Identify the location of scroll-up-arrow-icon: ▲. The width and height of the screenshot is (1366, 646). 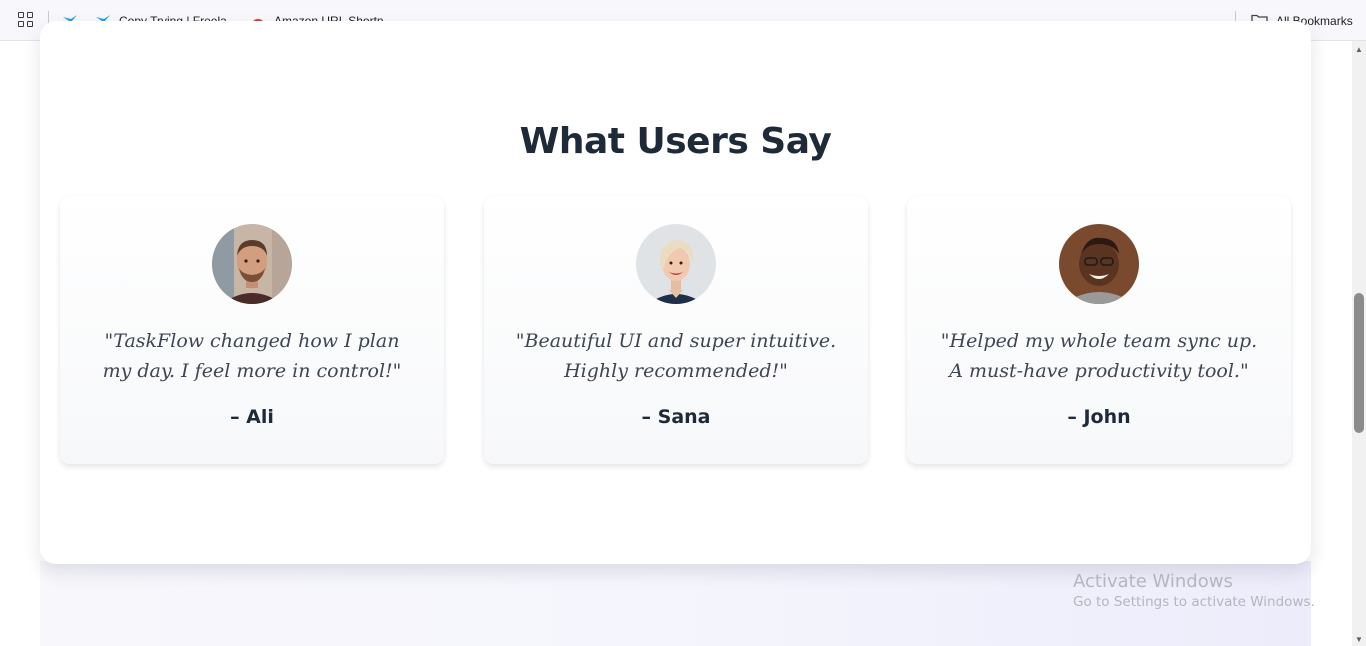
(1359, 49).